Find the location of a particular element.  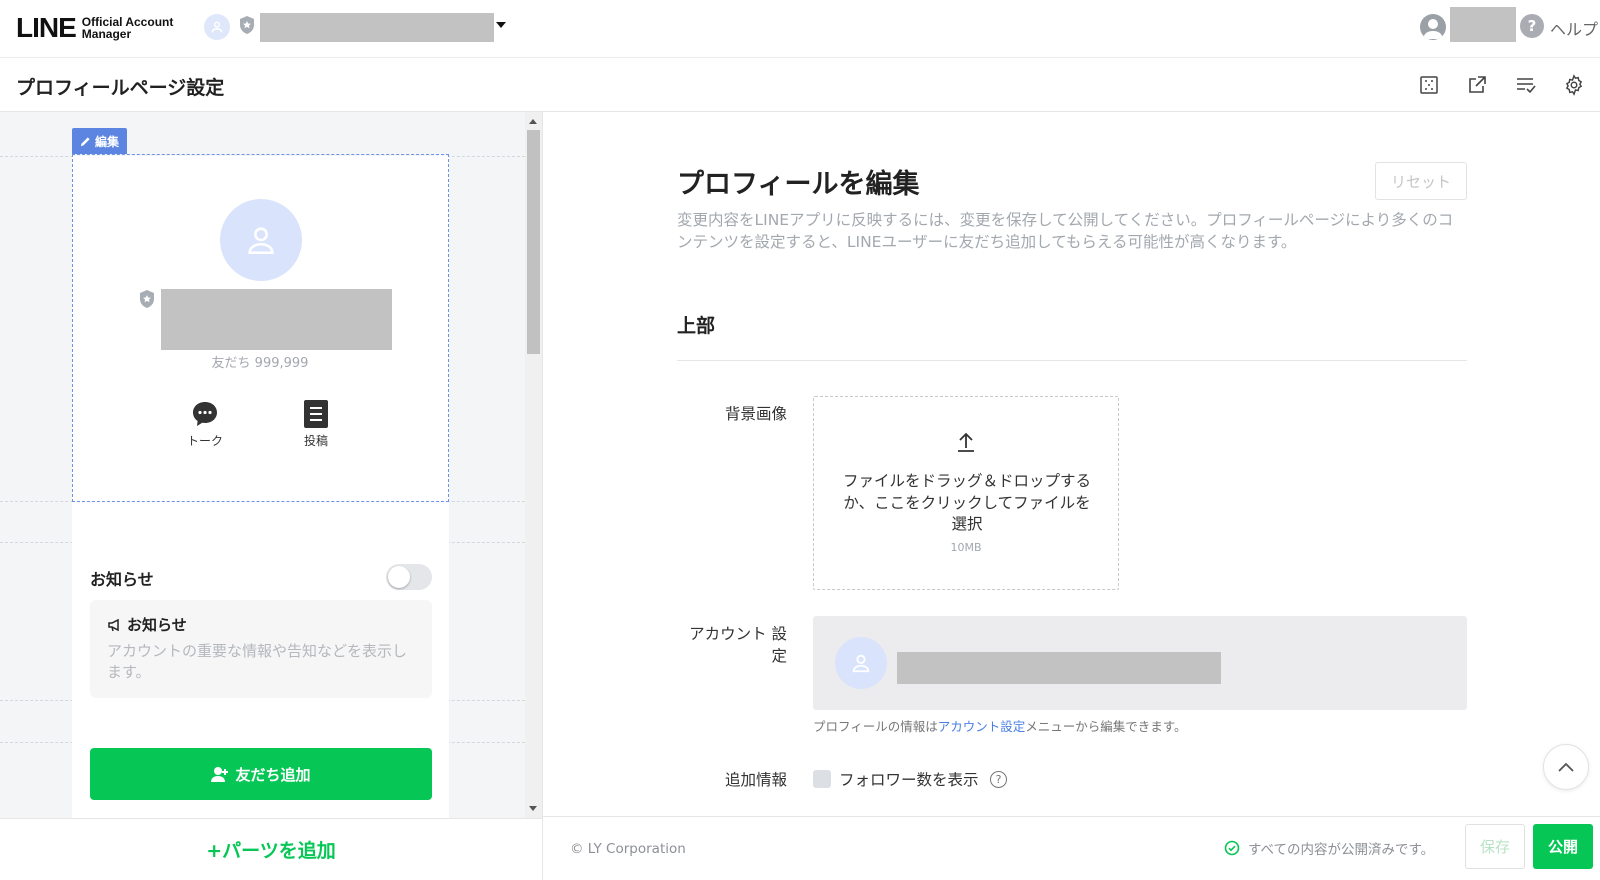

logo-product-line2: Manager is located at coordinates (106, 34).